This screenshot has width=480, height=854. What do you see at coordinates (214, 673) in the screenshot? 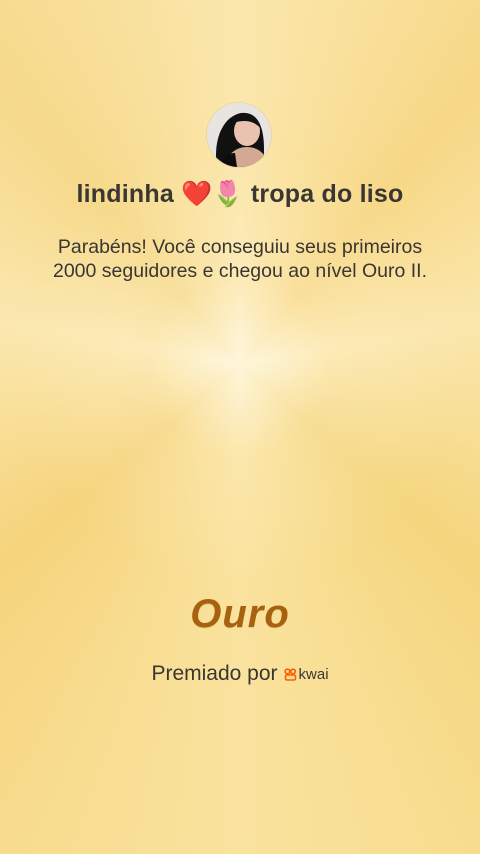
I see `awarded-by-label: Premiado por` at bounding box center [214, 673].